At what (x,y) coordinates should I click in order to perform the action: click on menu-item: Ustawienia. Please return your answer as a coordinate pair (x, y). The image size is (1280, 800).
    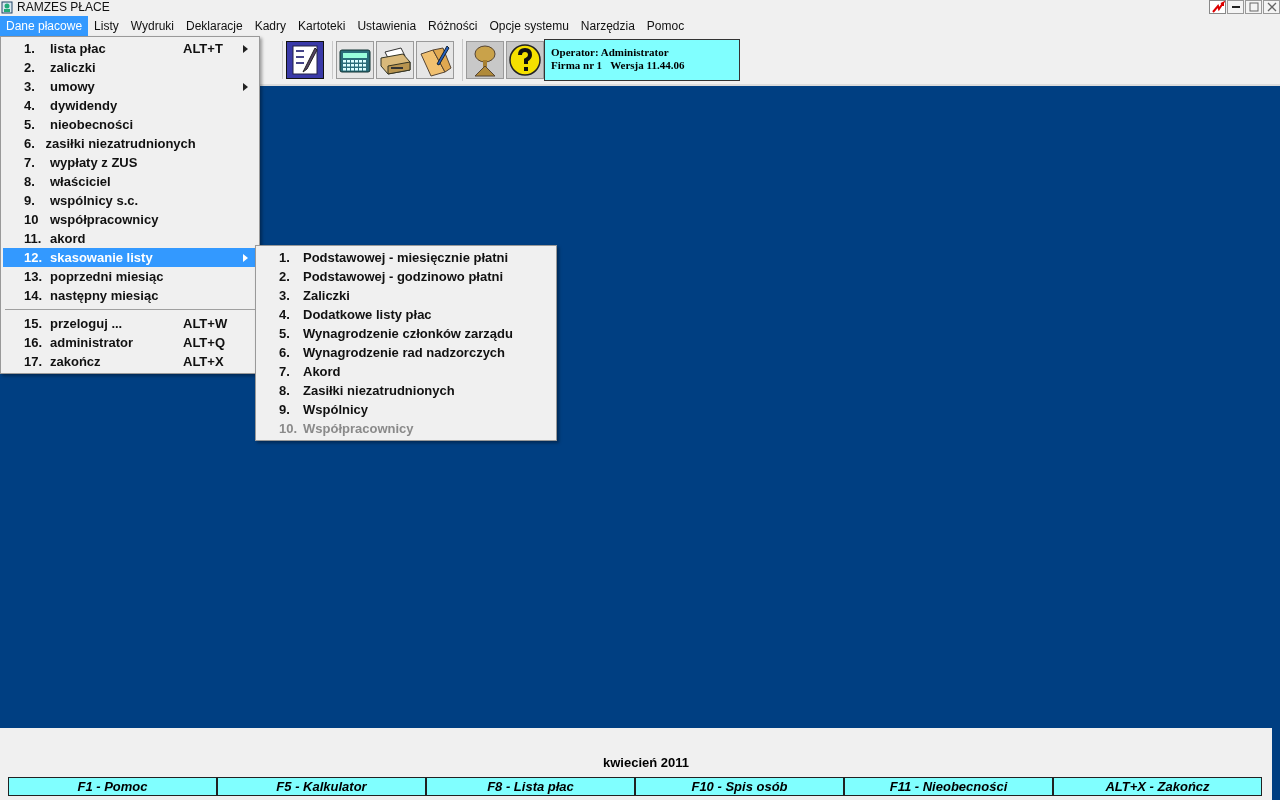
    Looking at the image, I should click on (387, 26).